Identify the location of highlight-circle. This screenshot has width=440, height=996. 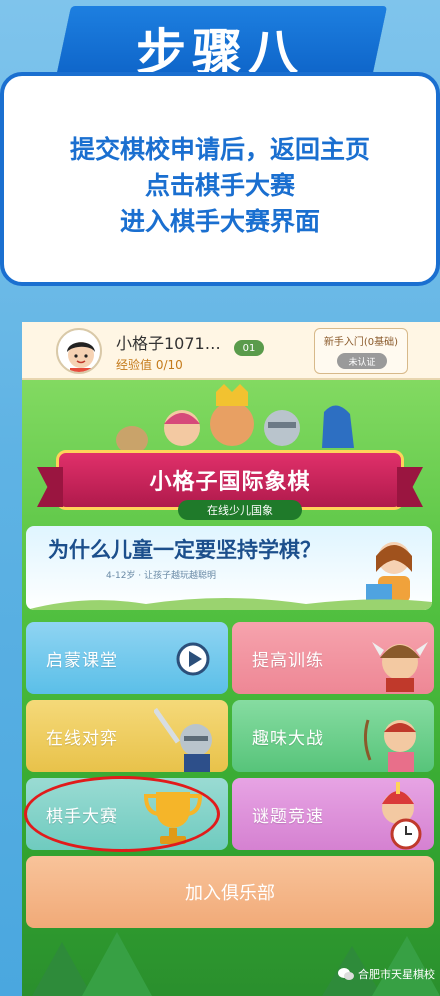
(122, 814).